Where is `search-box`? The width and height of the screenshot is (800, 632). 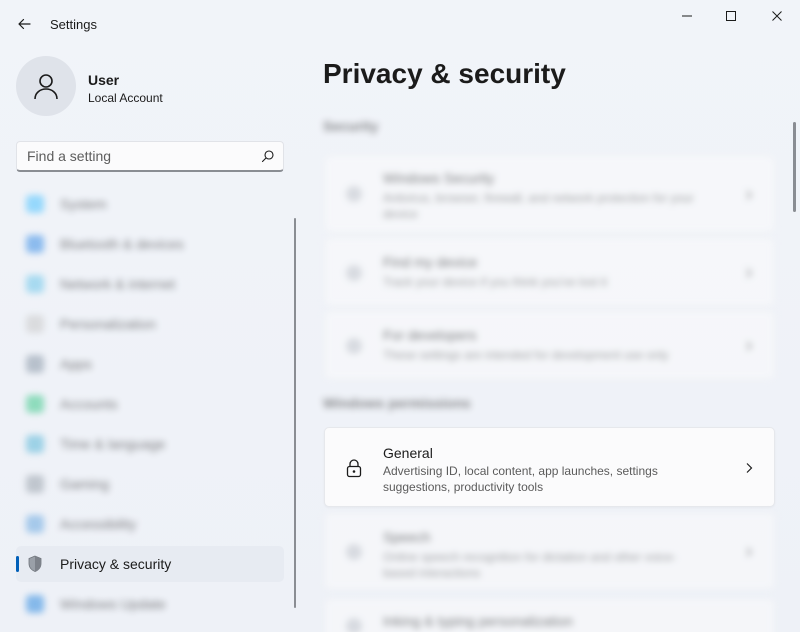
search-box is located at coordinates (150, 156).